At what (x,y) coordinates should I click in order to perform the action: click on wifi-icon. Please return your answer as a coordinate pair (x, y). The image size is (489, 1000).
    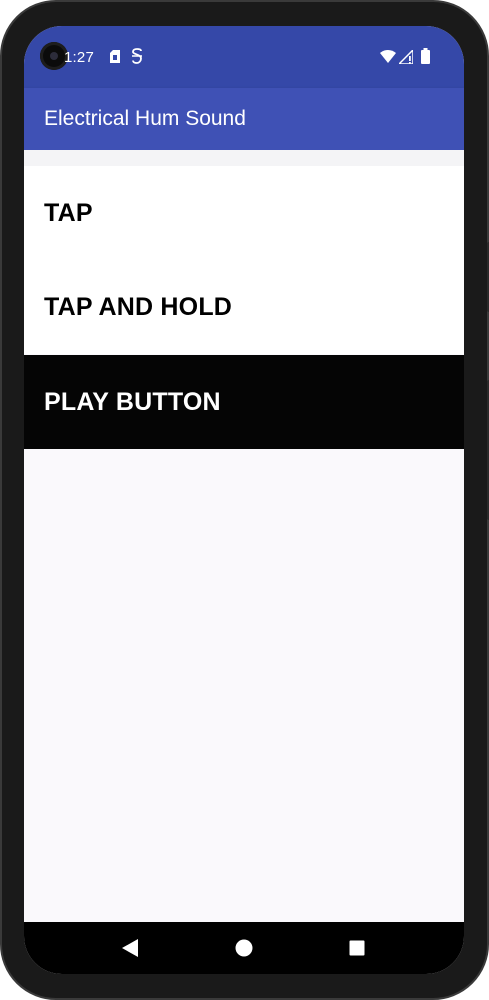
    Looking at the image, I should click on (388, 59).